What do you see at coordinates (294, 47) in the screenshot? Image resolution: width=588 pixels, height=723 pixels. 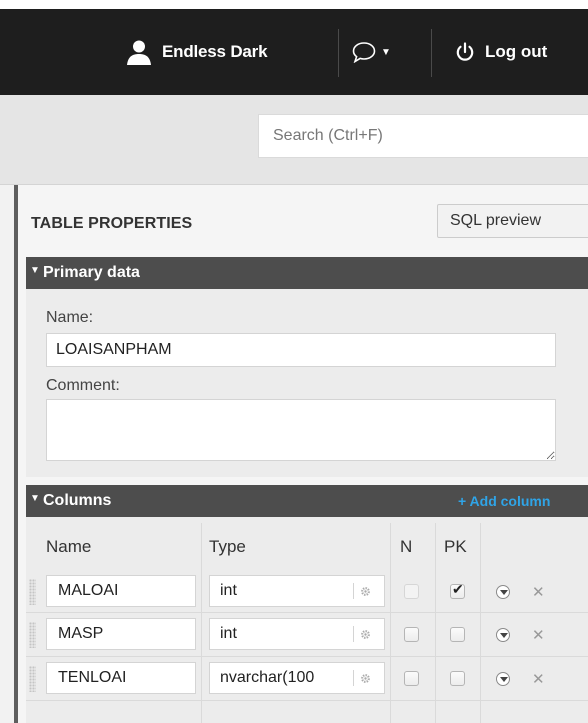 I see `top-bar: Endless Dark ▼ Log out` at bounding box center [294, 47].